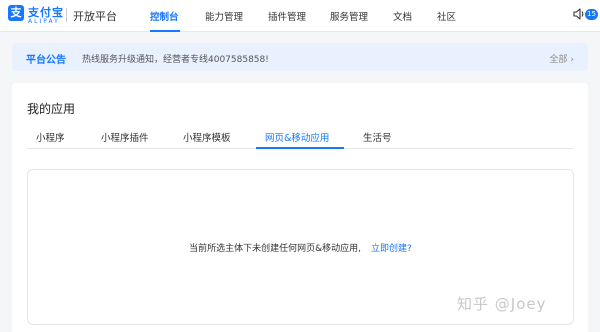 The image size is (600, 332). Describe the element at coordinates (300, 148) in the screenshot. I see `tab-active-underline` at that location.